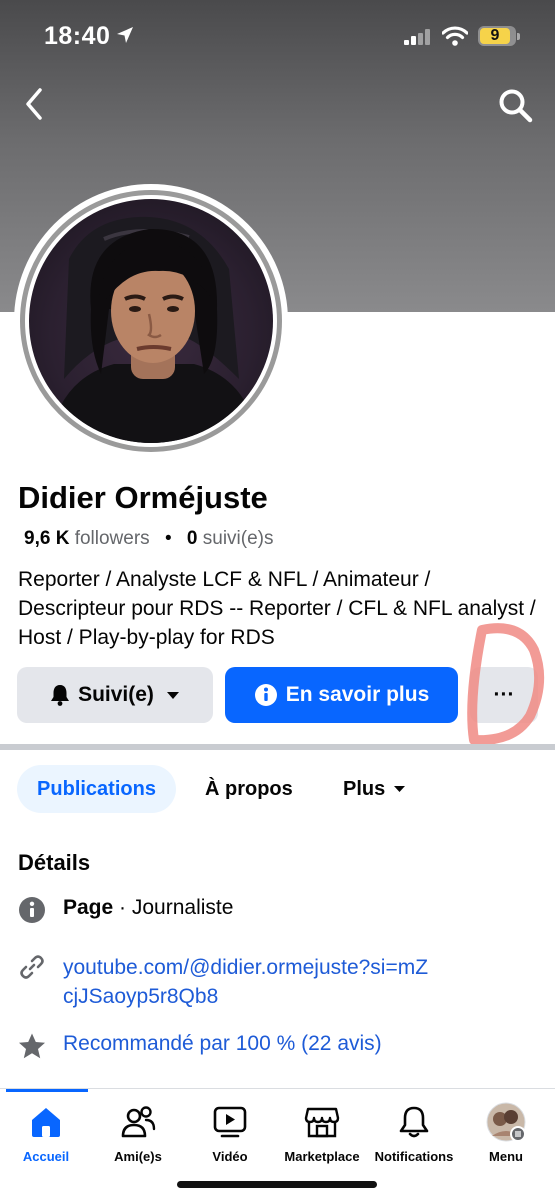 The height and width of the screenshot is (1200, 555). What do you see at coordinates (364, 788) in the screenshot?
I see `tab-more-label: Plus` at bounding box center [364, 788].